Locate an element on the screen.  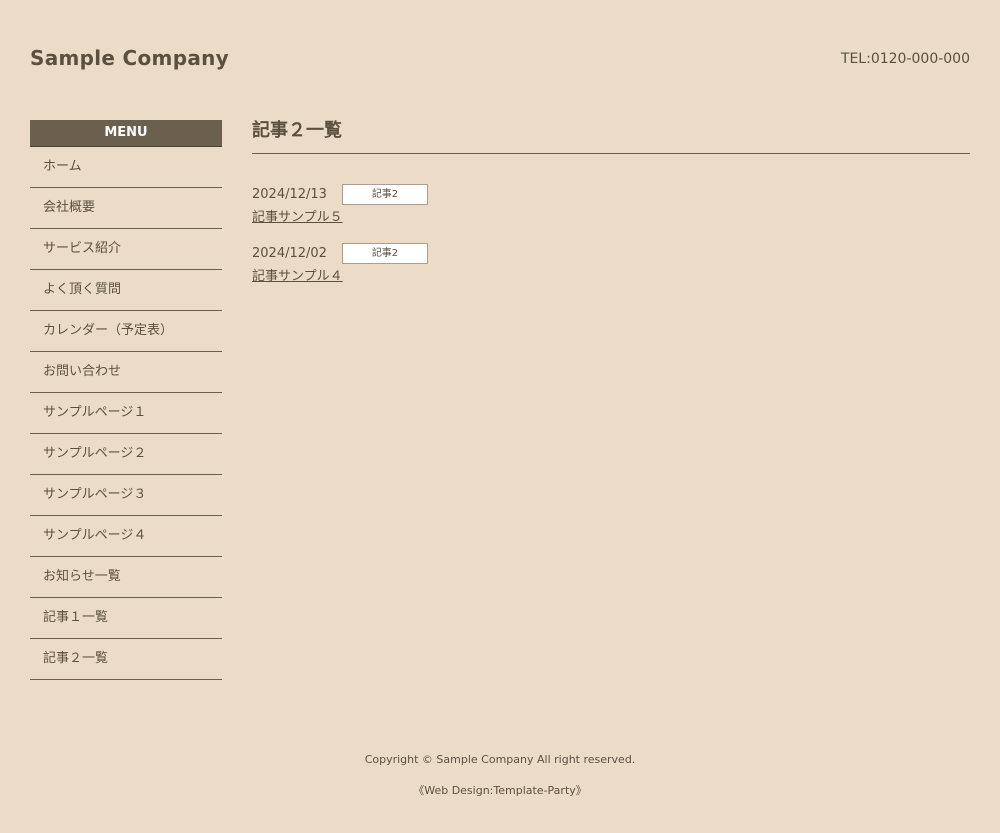
menu-item-home: ホーム is located at coordinates (126, 167).